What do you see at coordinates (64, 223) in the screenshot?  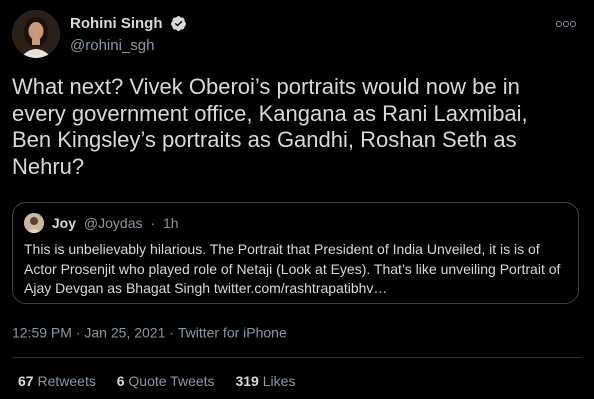 I see `quoted-author-name: Joy` at bounding box center [64, 223].